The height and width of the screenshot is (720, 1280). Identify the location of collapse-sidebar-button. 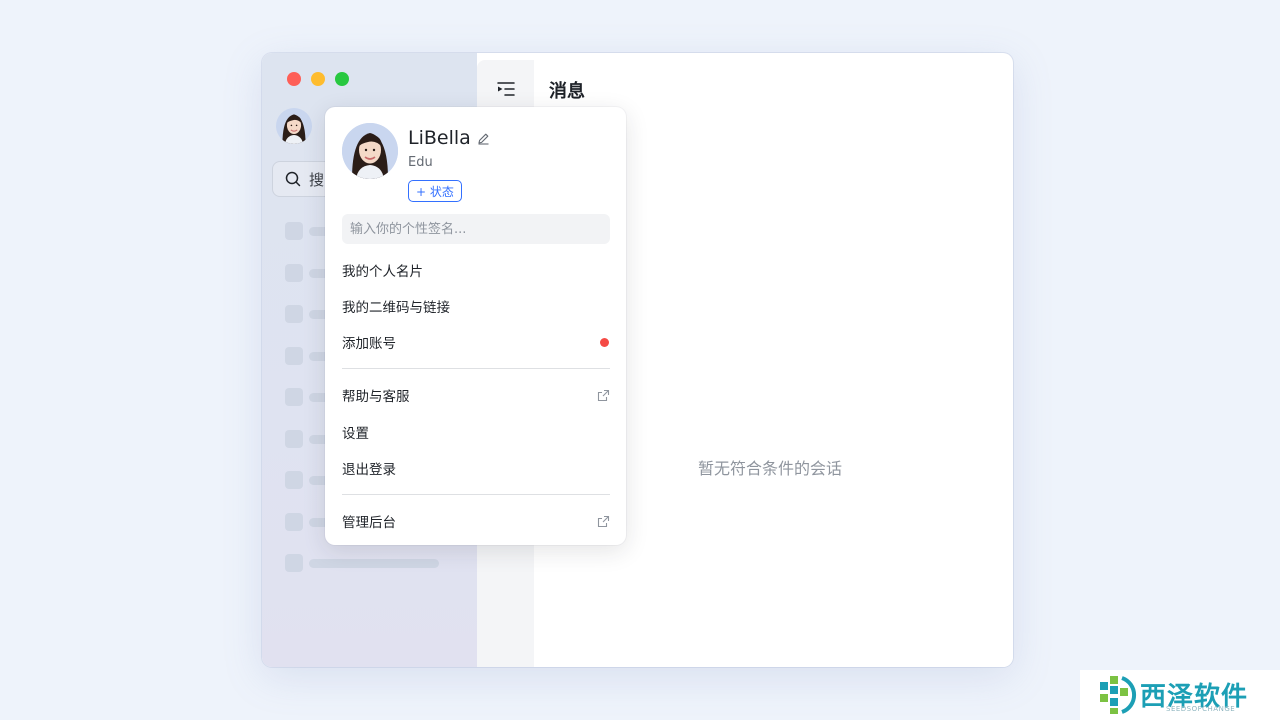
(506, 89).